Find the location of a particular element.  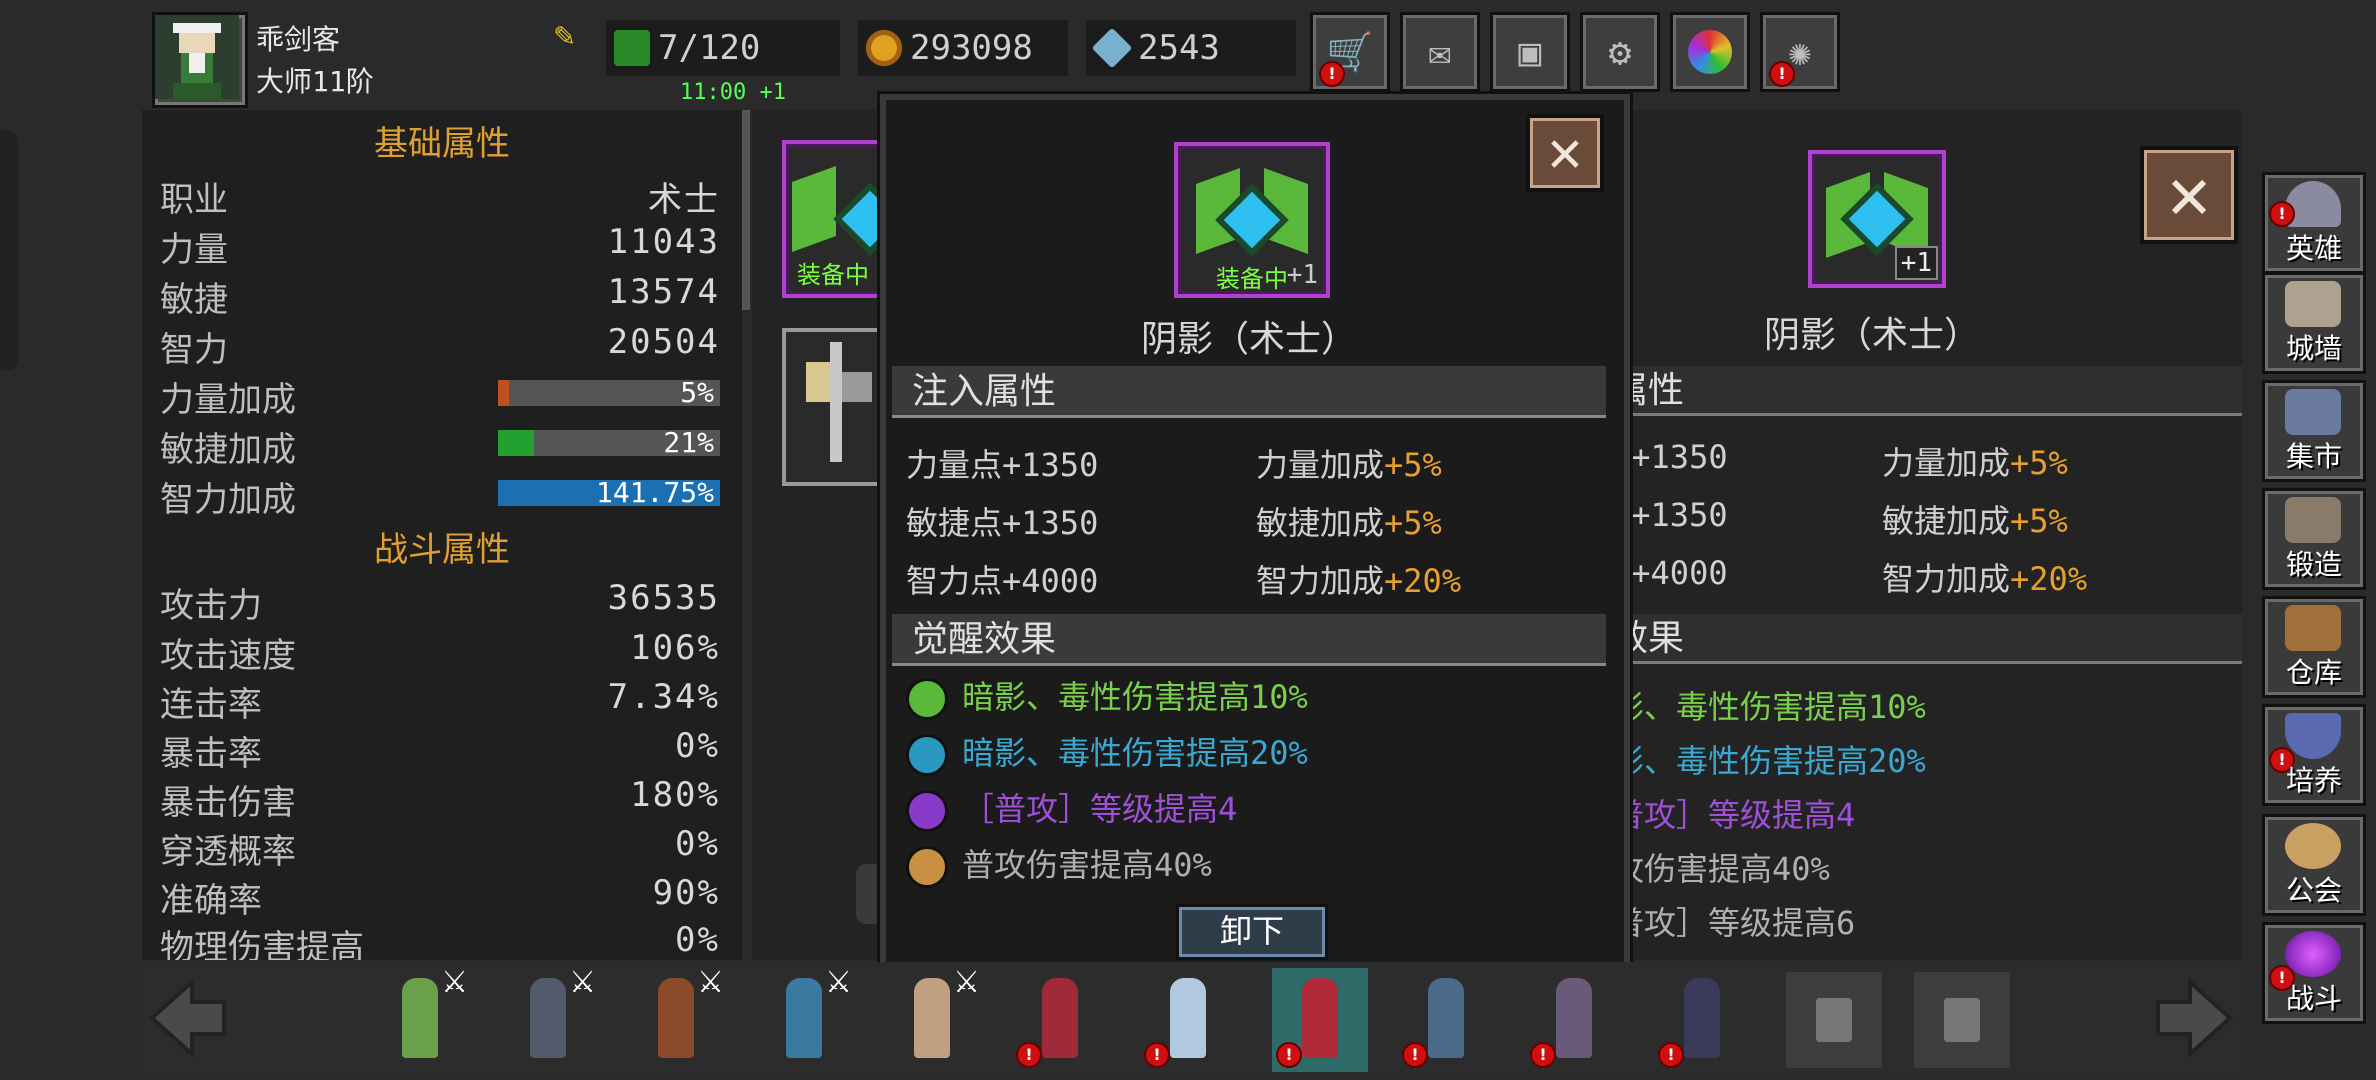

stat-row: 穿透概率 0% is located at coordinates (440, 848).